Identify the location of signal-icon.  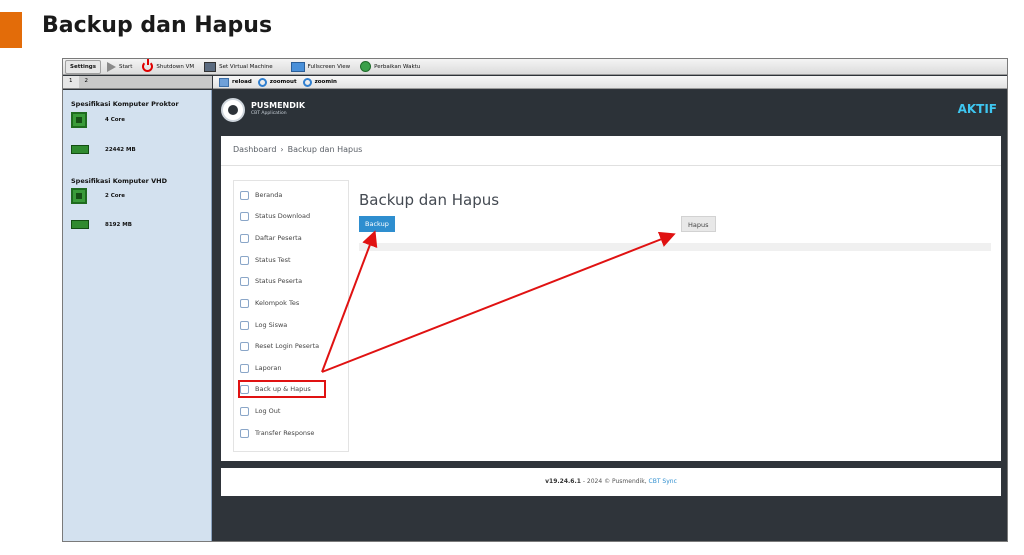
(244, 433).